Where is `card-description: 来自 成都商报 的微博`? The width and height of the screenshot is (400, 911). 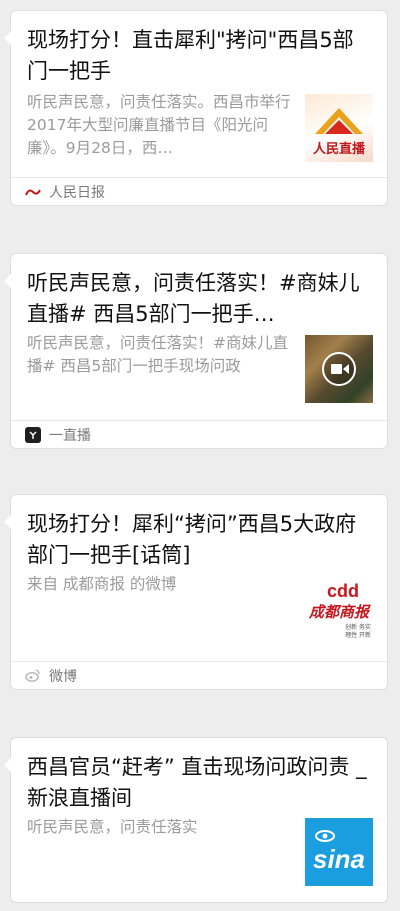 card-description: 来自 成都商报 的微博 is located at coordinates (102, 584).